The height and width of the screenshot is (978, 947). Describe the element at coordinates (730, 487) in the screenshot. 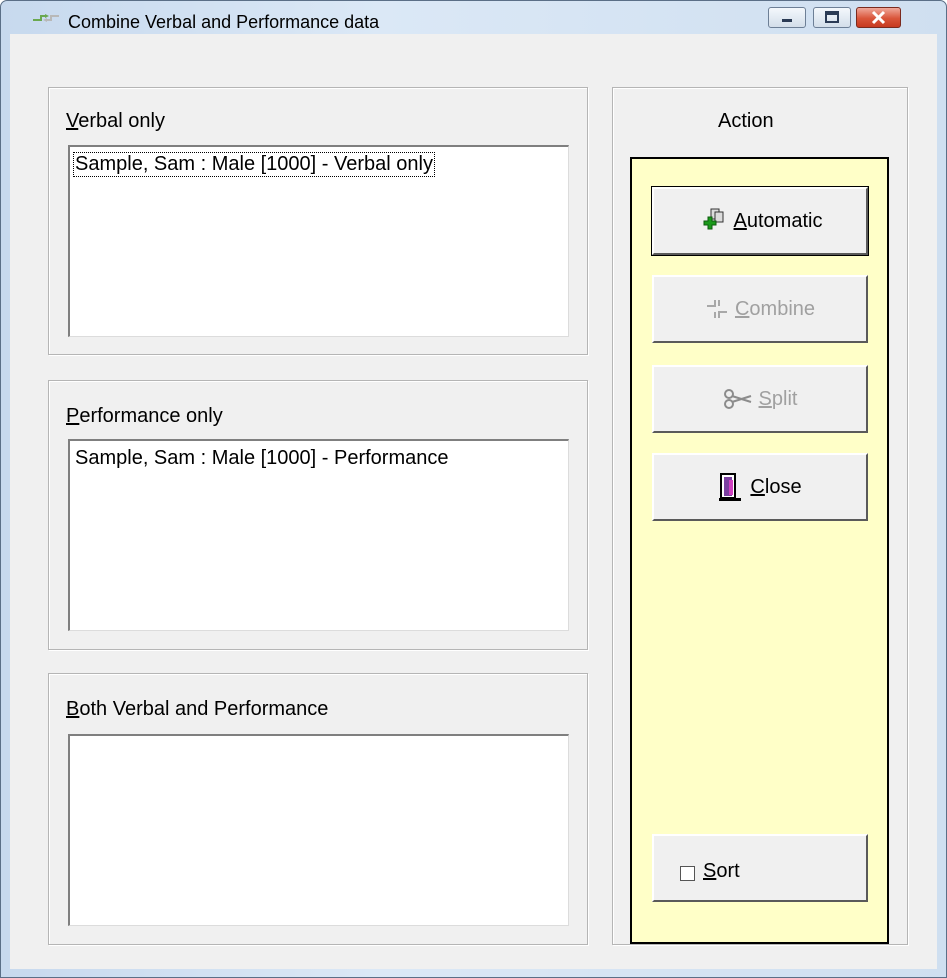

I see `door-exit-icon` at that location.